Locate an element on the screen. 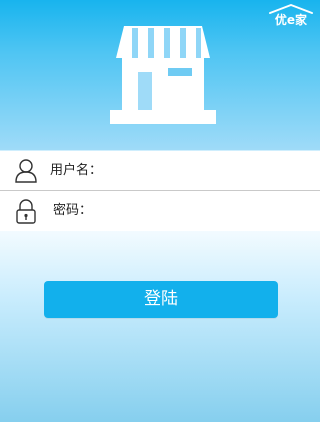 This screenshot has width=320, height=422. brand-logo: 优e家 is located at coordinates (291, 15).